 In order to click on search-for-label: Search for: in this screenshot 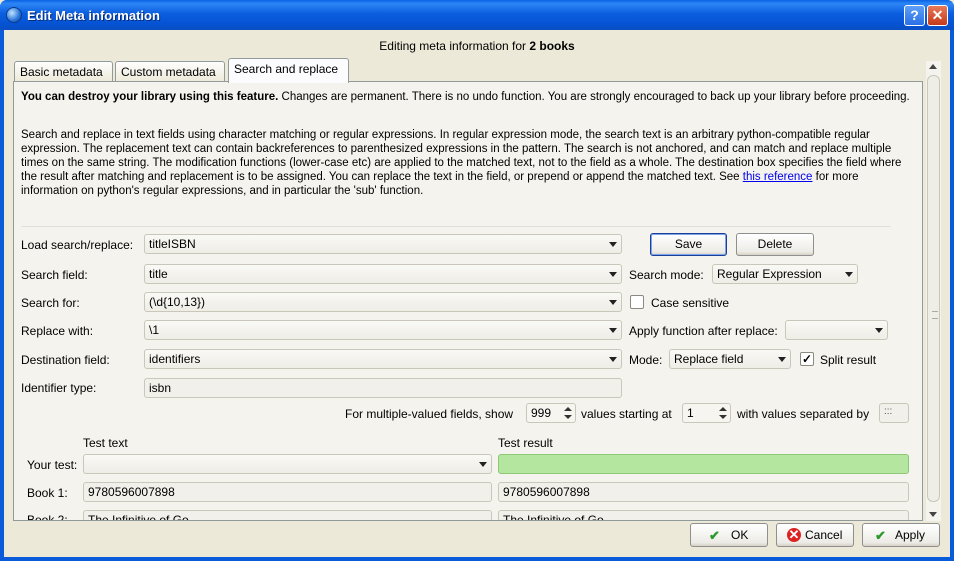, I will do `click(50, 303)`.